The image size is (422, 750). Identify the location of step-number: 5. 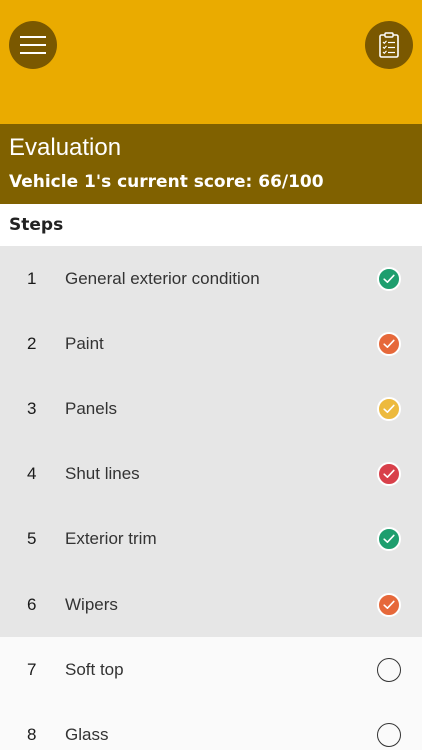
(32, 539).